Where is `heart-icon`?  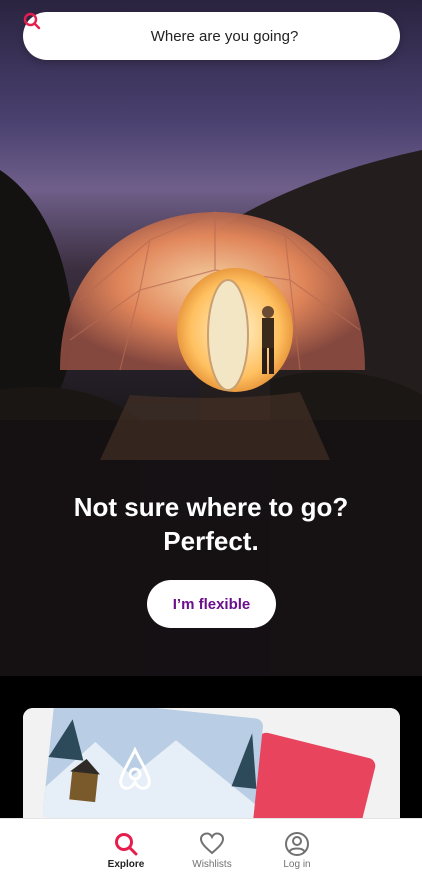
heart-icon is located at coordinates (212, 844).